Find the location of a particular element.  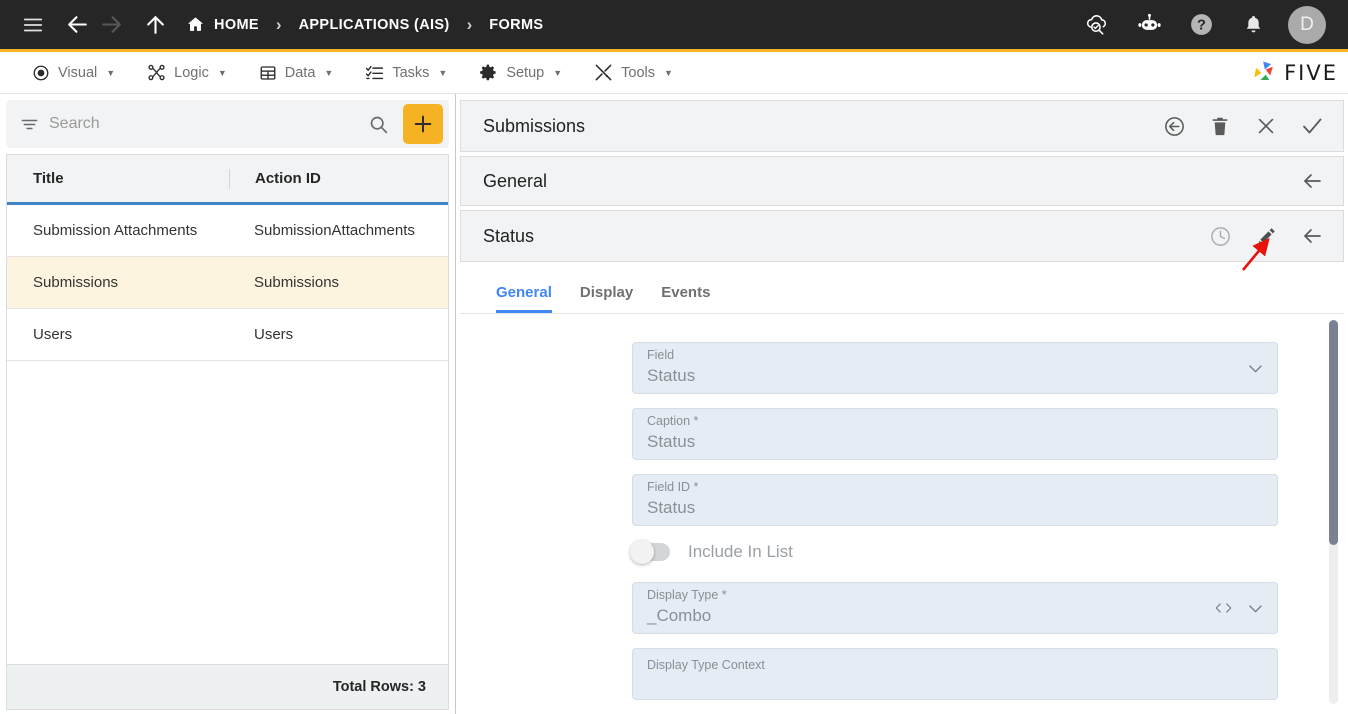

menu-item-data: Data ▼ is located at coordinates (296, 72).